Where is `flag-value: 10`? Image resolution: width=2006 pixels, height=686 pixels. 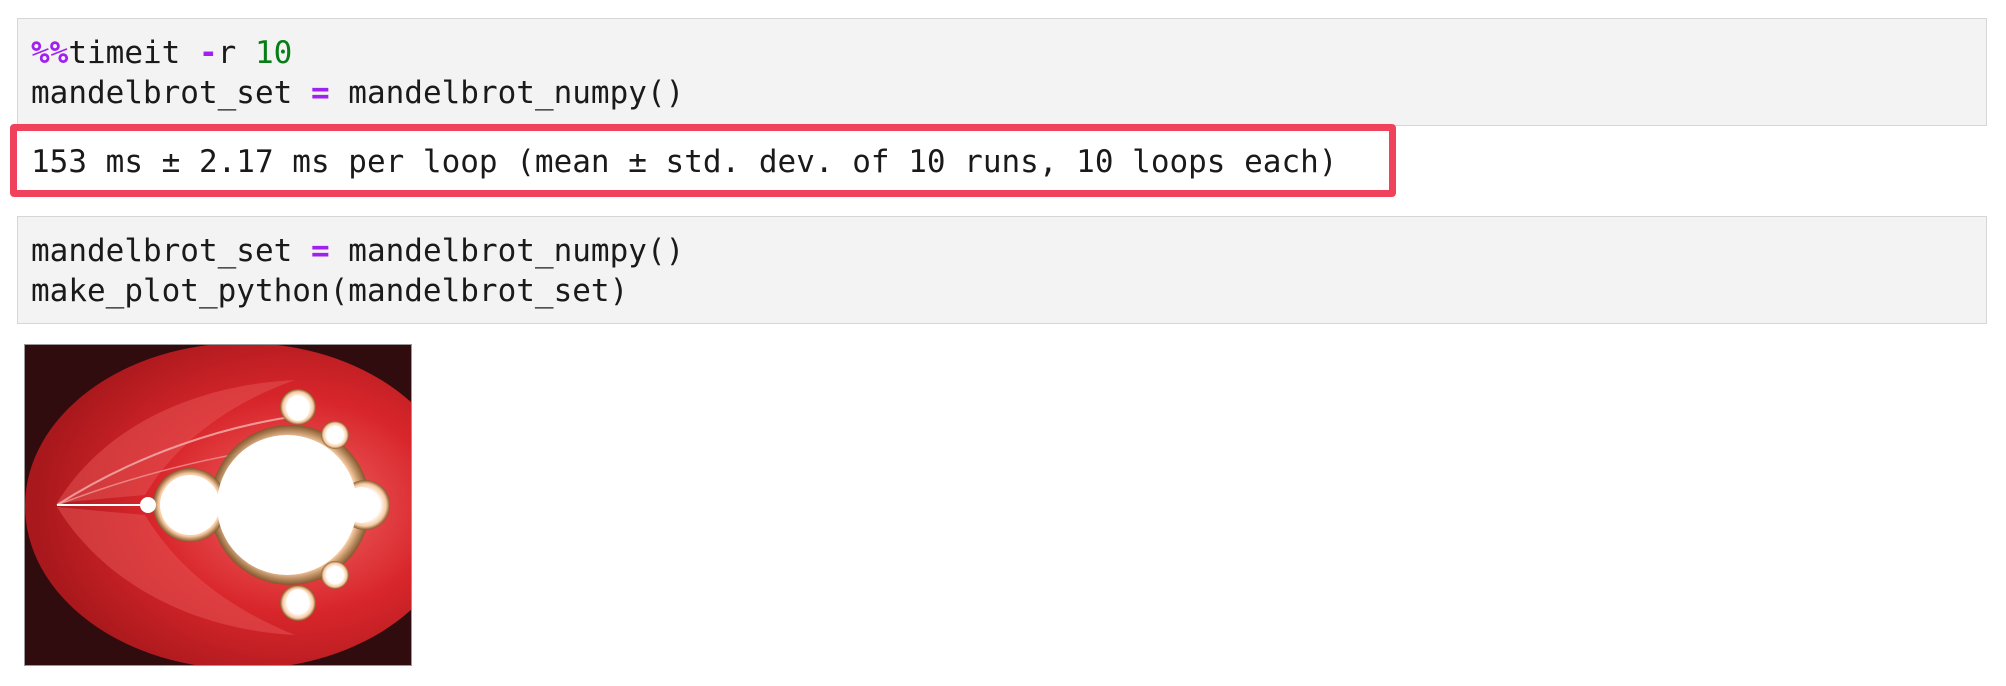
flag-value: 10 is located at coordinates (273, 53).